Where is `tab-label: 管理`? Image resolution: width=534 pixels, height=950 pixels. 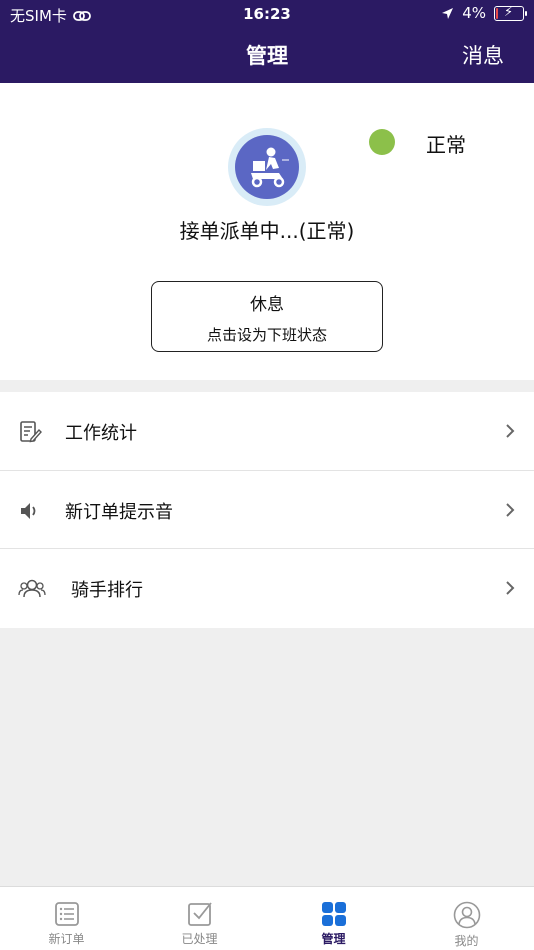 tab-label: 管理 is located at coordinates (333, 939).